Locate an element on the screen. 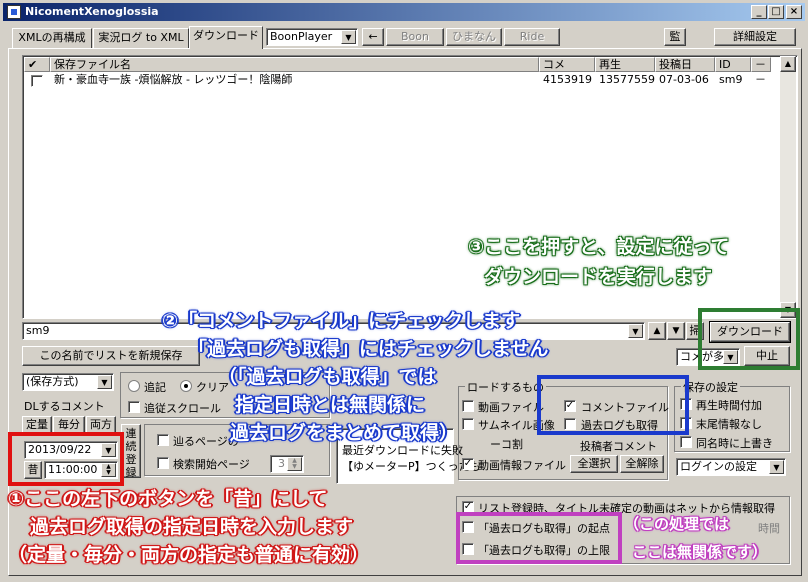  step1-line1: ①ここの左下のボタンを「昔」にして is located at coordinates (168, 499).